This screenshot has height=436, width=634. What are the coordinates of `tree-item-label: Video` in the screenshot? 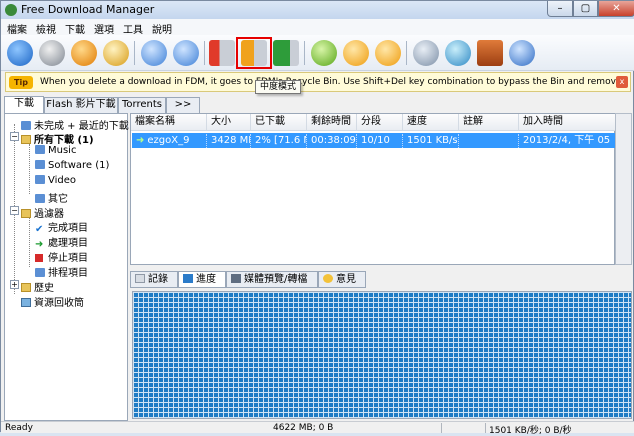 It's located at (62, 180).